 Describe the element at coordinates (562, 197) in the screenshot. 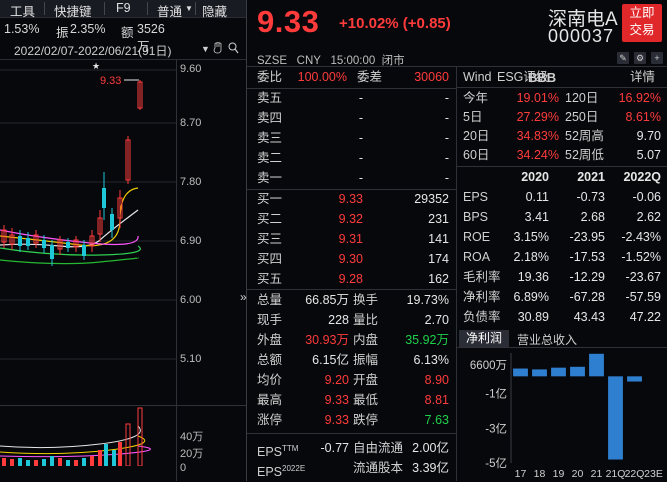

I see `metric-row: EPS 0.11 -0.73 -0.06` at that location.